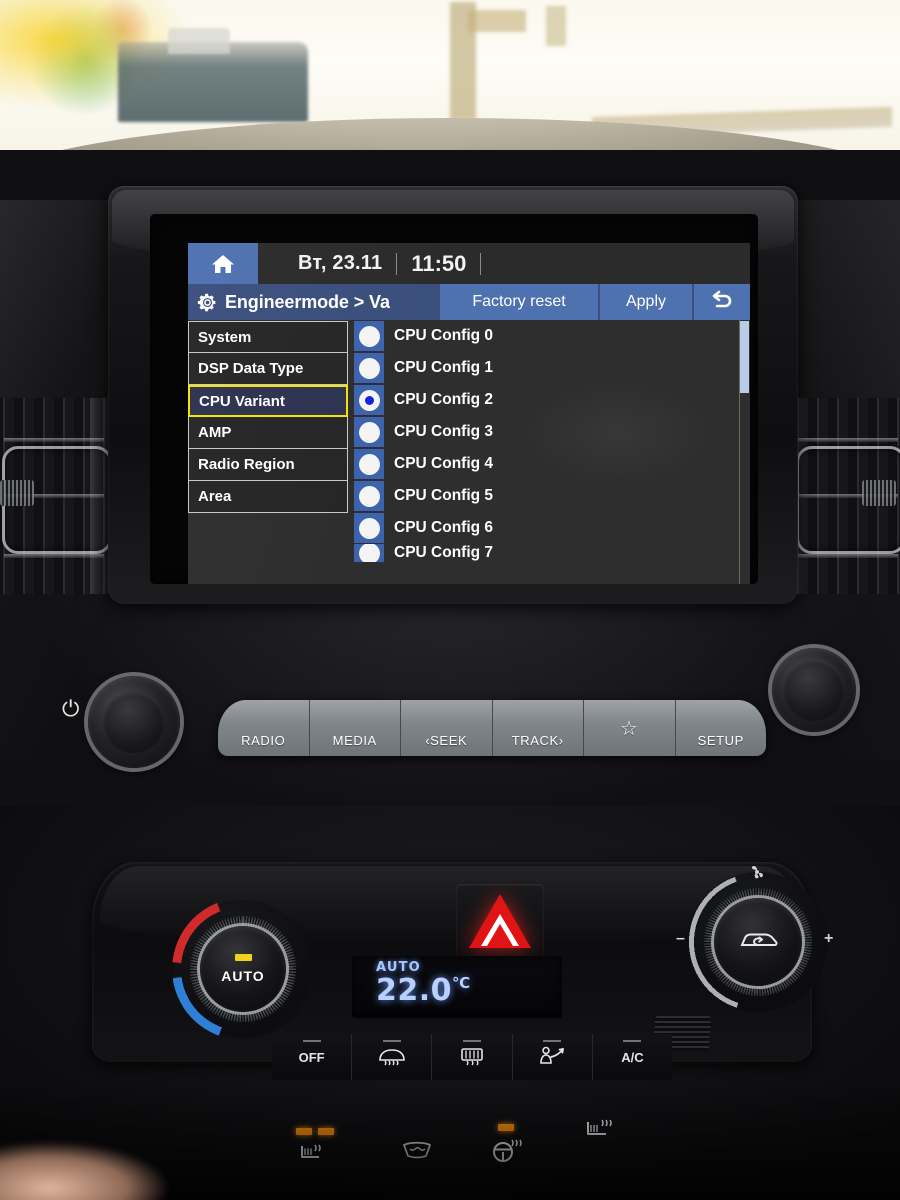  I want to click on radio-option-row: CPU Config 5, so click(552, 496).